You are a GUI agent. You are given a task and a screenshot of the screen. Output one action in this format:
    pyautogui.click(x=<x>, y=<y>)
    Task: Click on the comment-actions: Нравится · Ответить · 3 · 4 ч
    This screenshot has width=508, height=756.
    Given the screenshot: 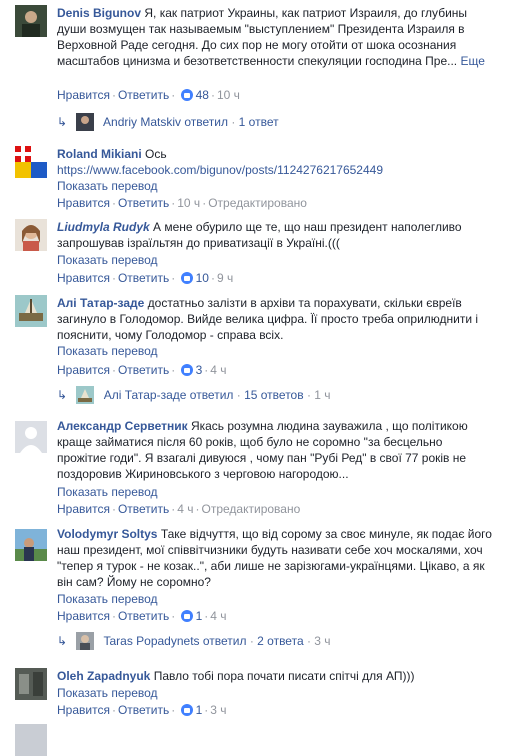 What is the action you would take?
    pyautogui.click(x=142, y=370)
    